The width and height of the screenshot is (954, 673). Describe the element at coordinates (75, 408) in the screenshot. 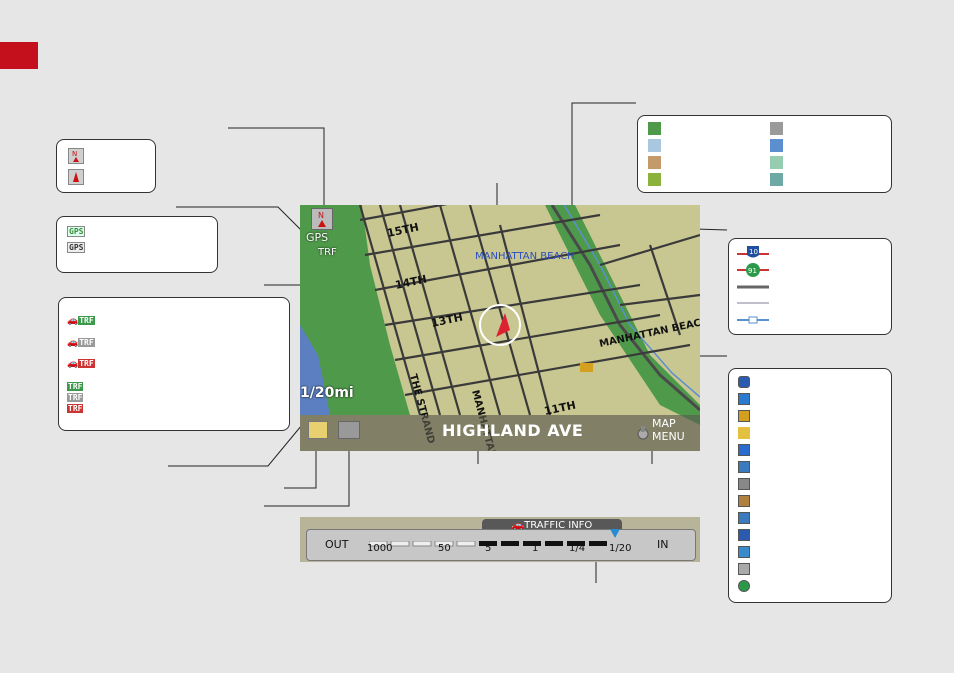

I see `trf-off-red-icon: TRF` at that location.